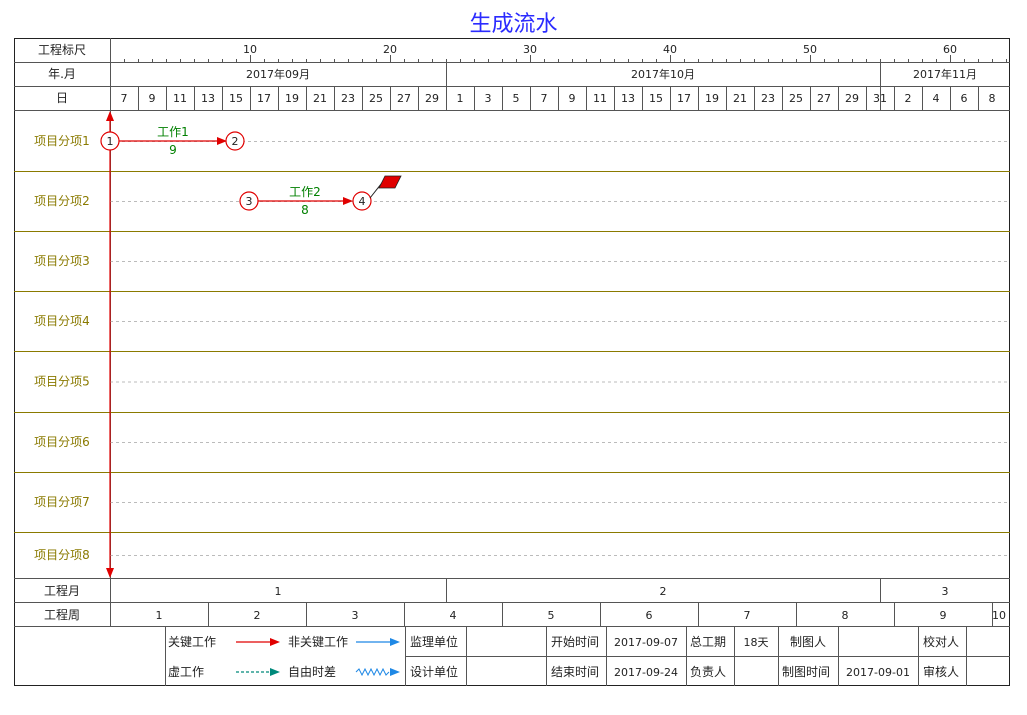 The image size is (1027, 715). Describe the element at coordinates (434, 671) in the screenshot. I see `designer-label: 设计单位` at that location.